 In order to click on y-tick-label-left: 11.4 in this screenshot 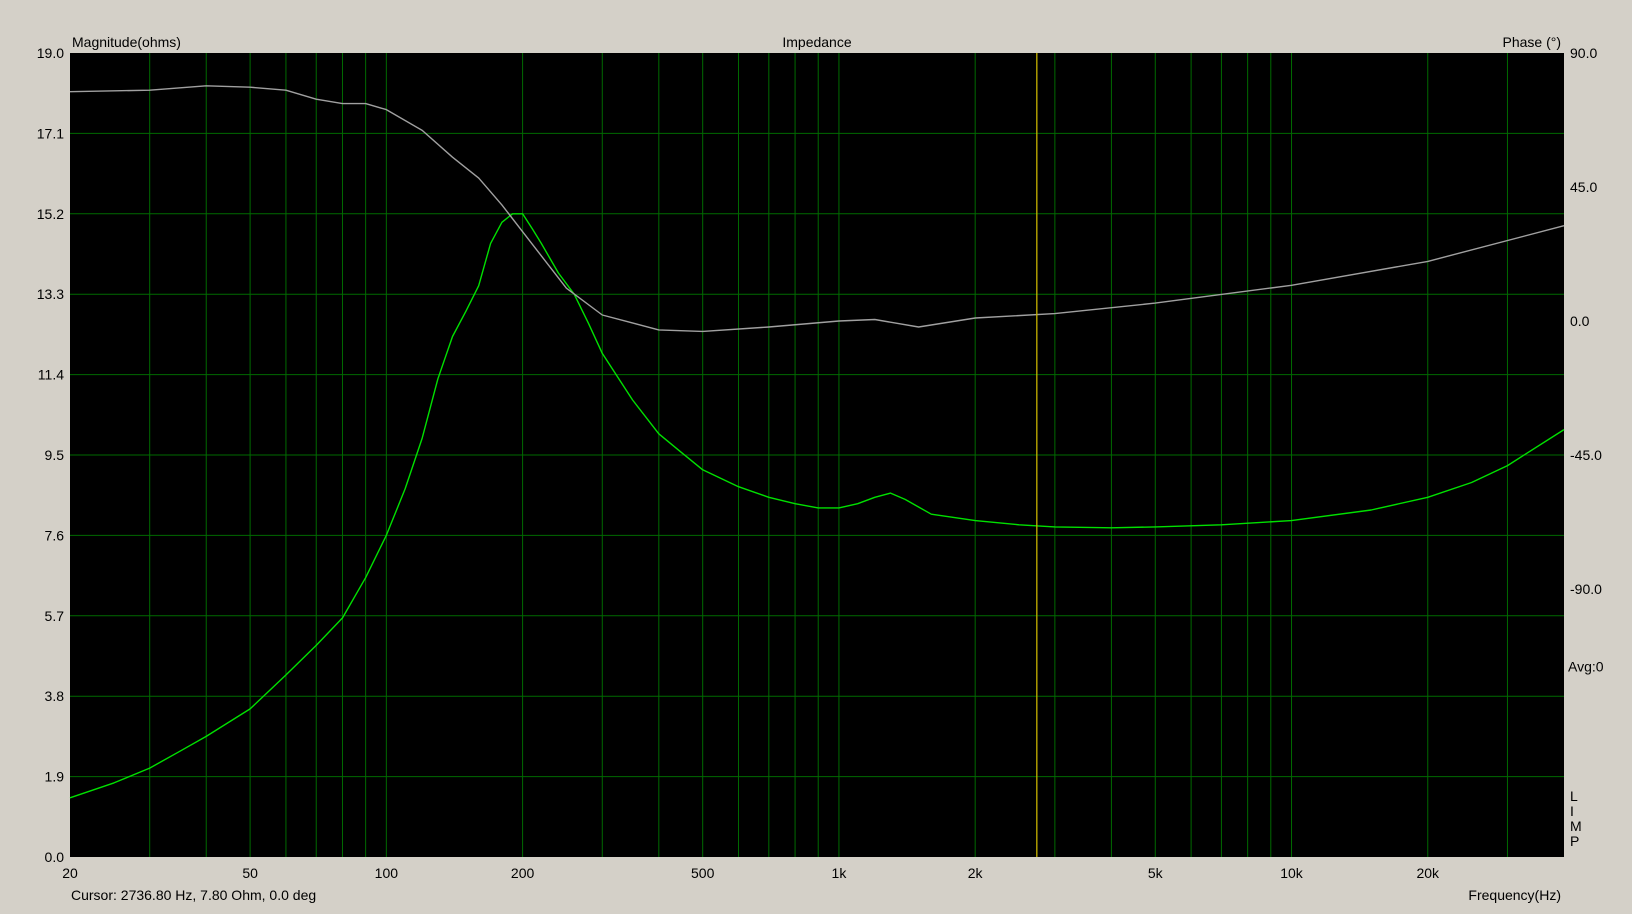, I will do `click(51, 375)`.